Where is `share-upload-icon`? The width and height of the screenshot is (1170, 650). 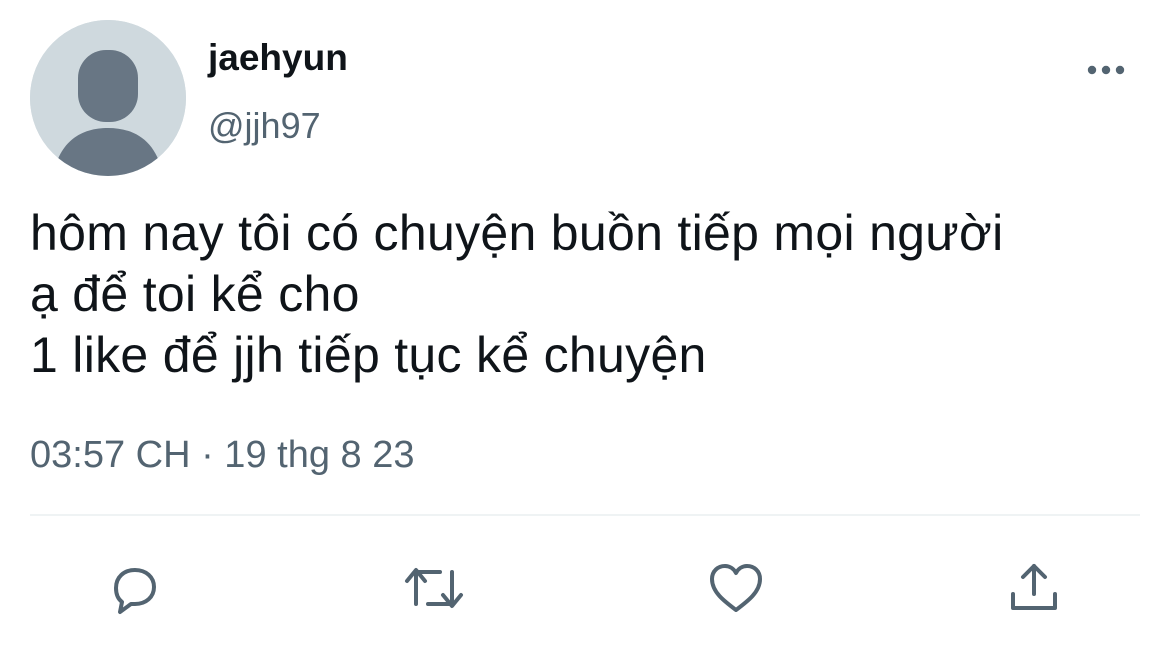
share-upload-icon is located at coordinates (1034, 587).